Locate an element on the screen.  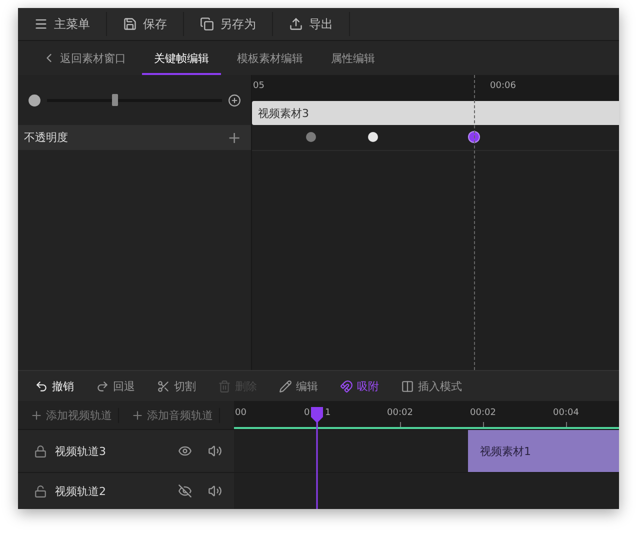
tool-button: 回退 is located at coordinates (115, 386).